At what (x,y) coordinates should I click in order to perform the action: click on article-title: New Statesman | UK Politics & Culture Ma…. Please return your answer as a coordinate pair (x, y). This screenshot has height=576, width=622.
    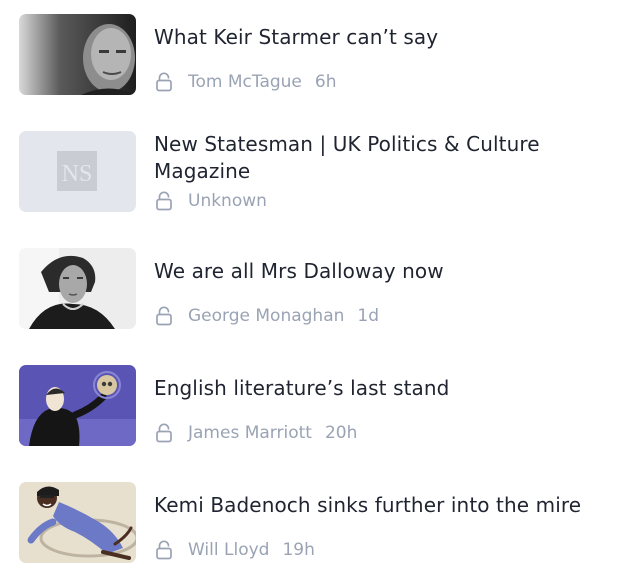
    Looking at the image, I should click on (381, 158).